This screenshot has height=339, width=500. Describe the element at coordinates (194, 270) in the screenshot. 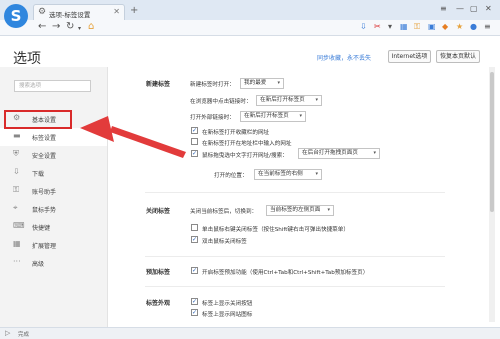

I see `checkbox-preload: ✓` at that location.